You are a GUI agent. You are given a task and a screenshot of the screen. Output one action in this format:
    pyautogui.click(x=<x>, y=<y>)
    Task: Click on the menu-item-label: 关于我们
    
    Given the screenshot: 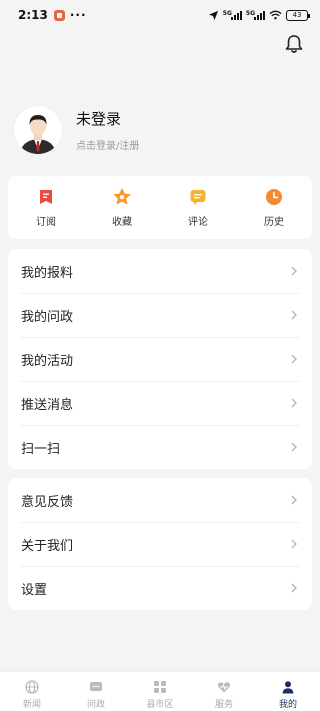 What is the action you would take?
    pyautogui.click(x=47, y=546)
    